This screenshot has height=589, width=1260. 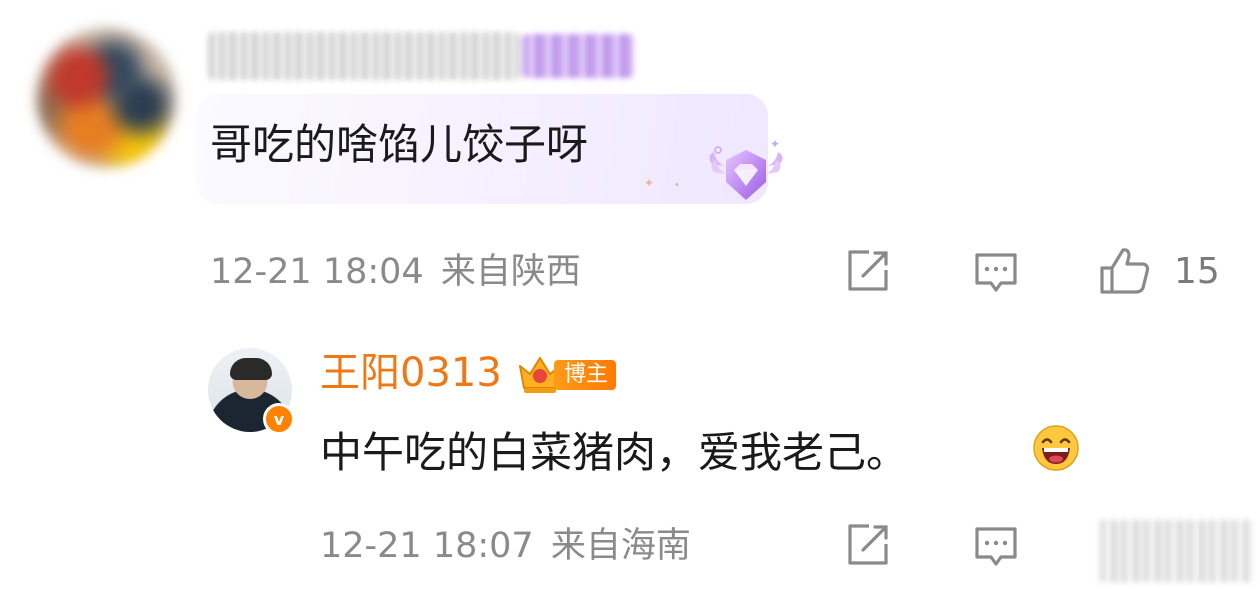 I want to click on reply-meta: 12-21 18:07 来自海南, so click(x=505, y=546).